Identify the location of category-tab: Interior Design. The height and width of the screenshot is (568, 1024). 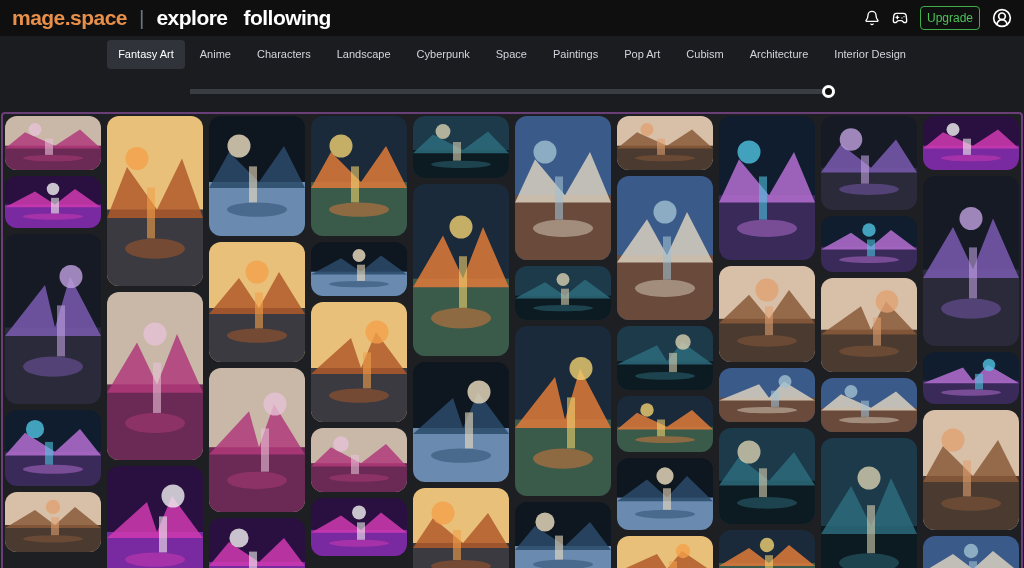
(870, 54).